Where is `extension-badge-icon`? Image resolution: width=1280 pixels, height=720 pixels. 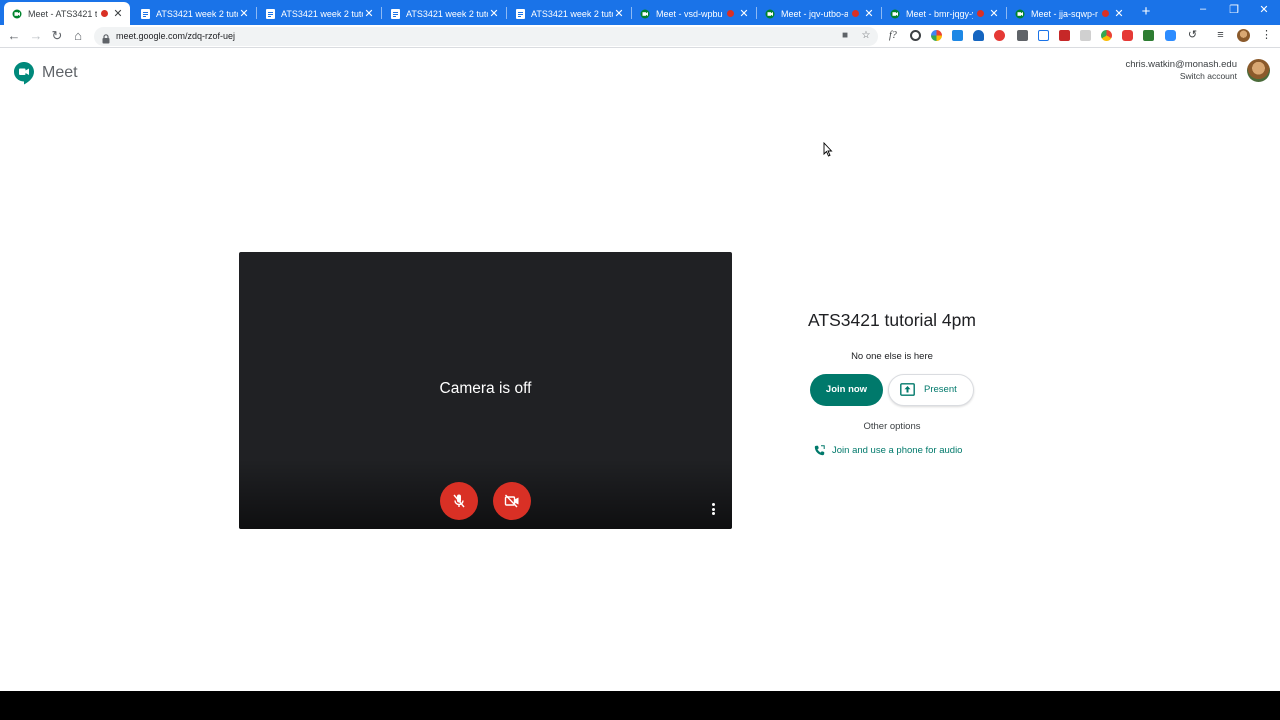 extension-badge-icon is located at coordinates (1022, 35).